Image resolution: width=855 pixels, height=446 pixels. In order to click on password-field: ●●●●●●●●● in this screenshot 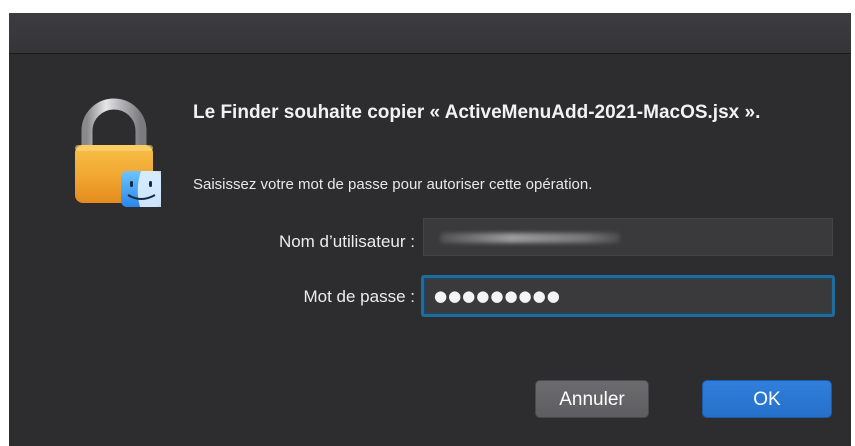, I will do `click(628, 296)`.